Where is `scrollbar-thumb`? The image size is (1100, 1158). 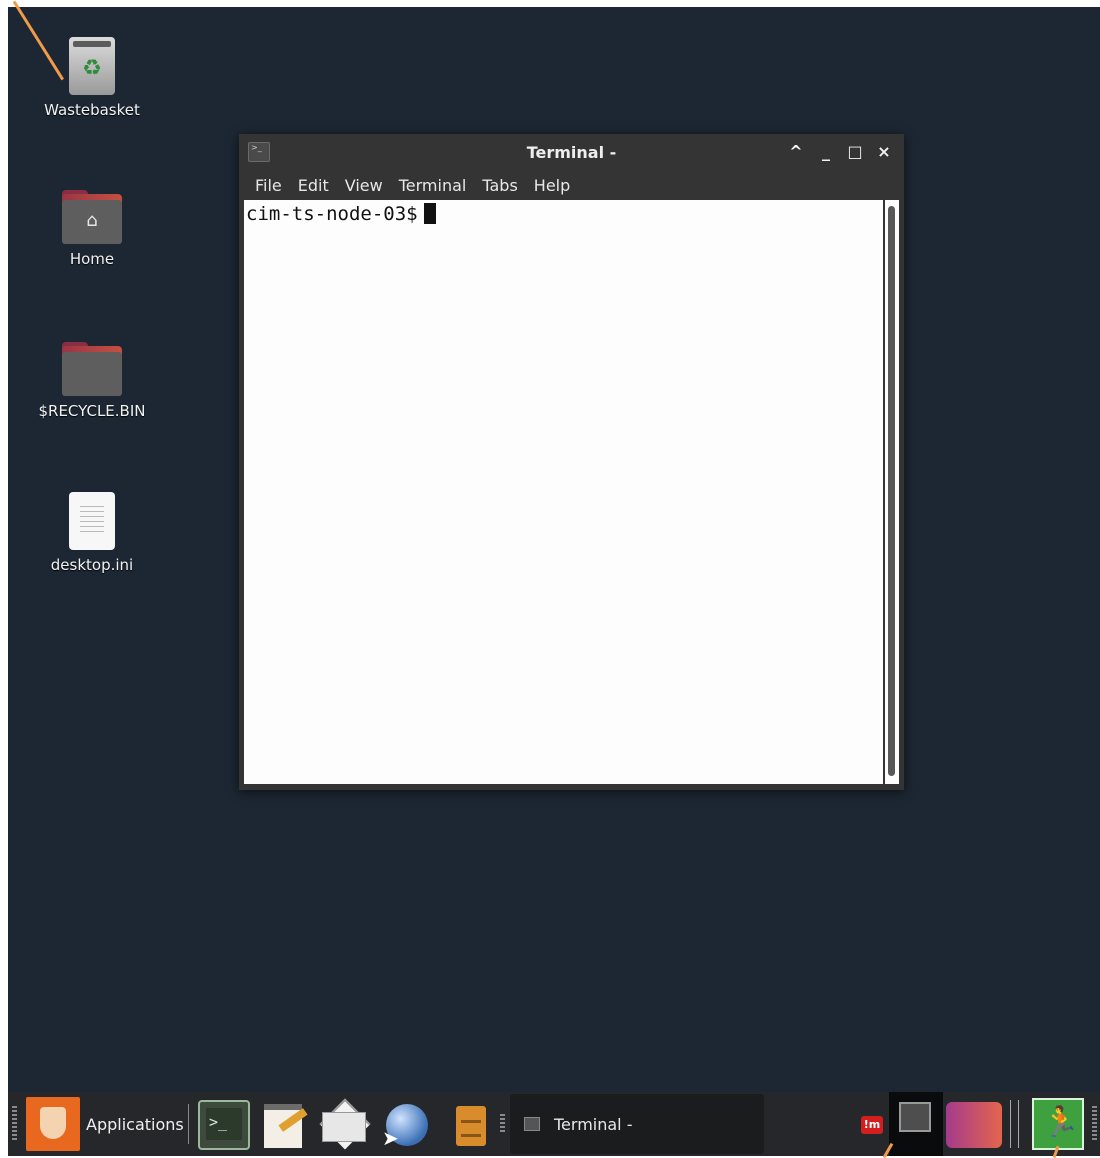 scrollbar-thumb is located at coordinates (891, 491).